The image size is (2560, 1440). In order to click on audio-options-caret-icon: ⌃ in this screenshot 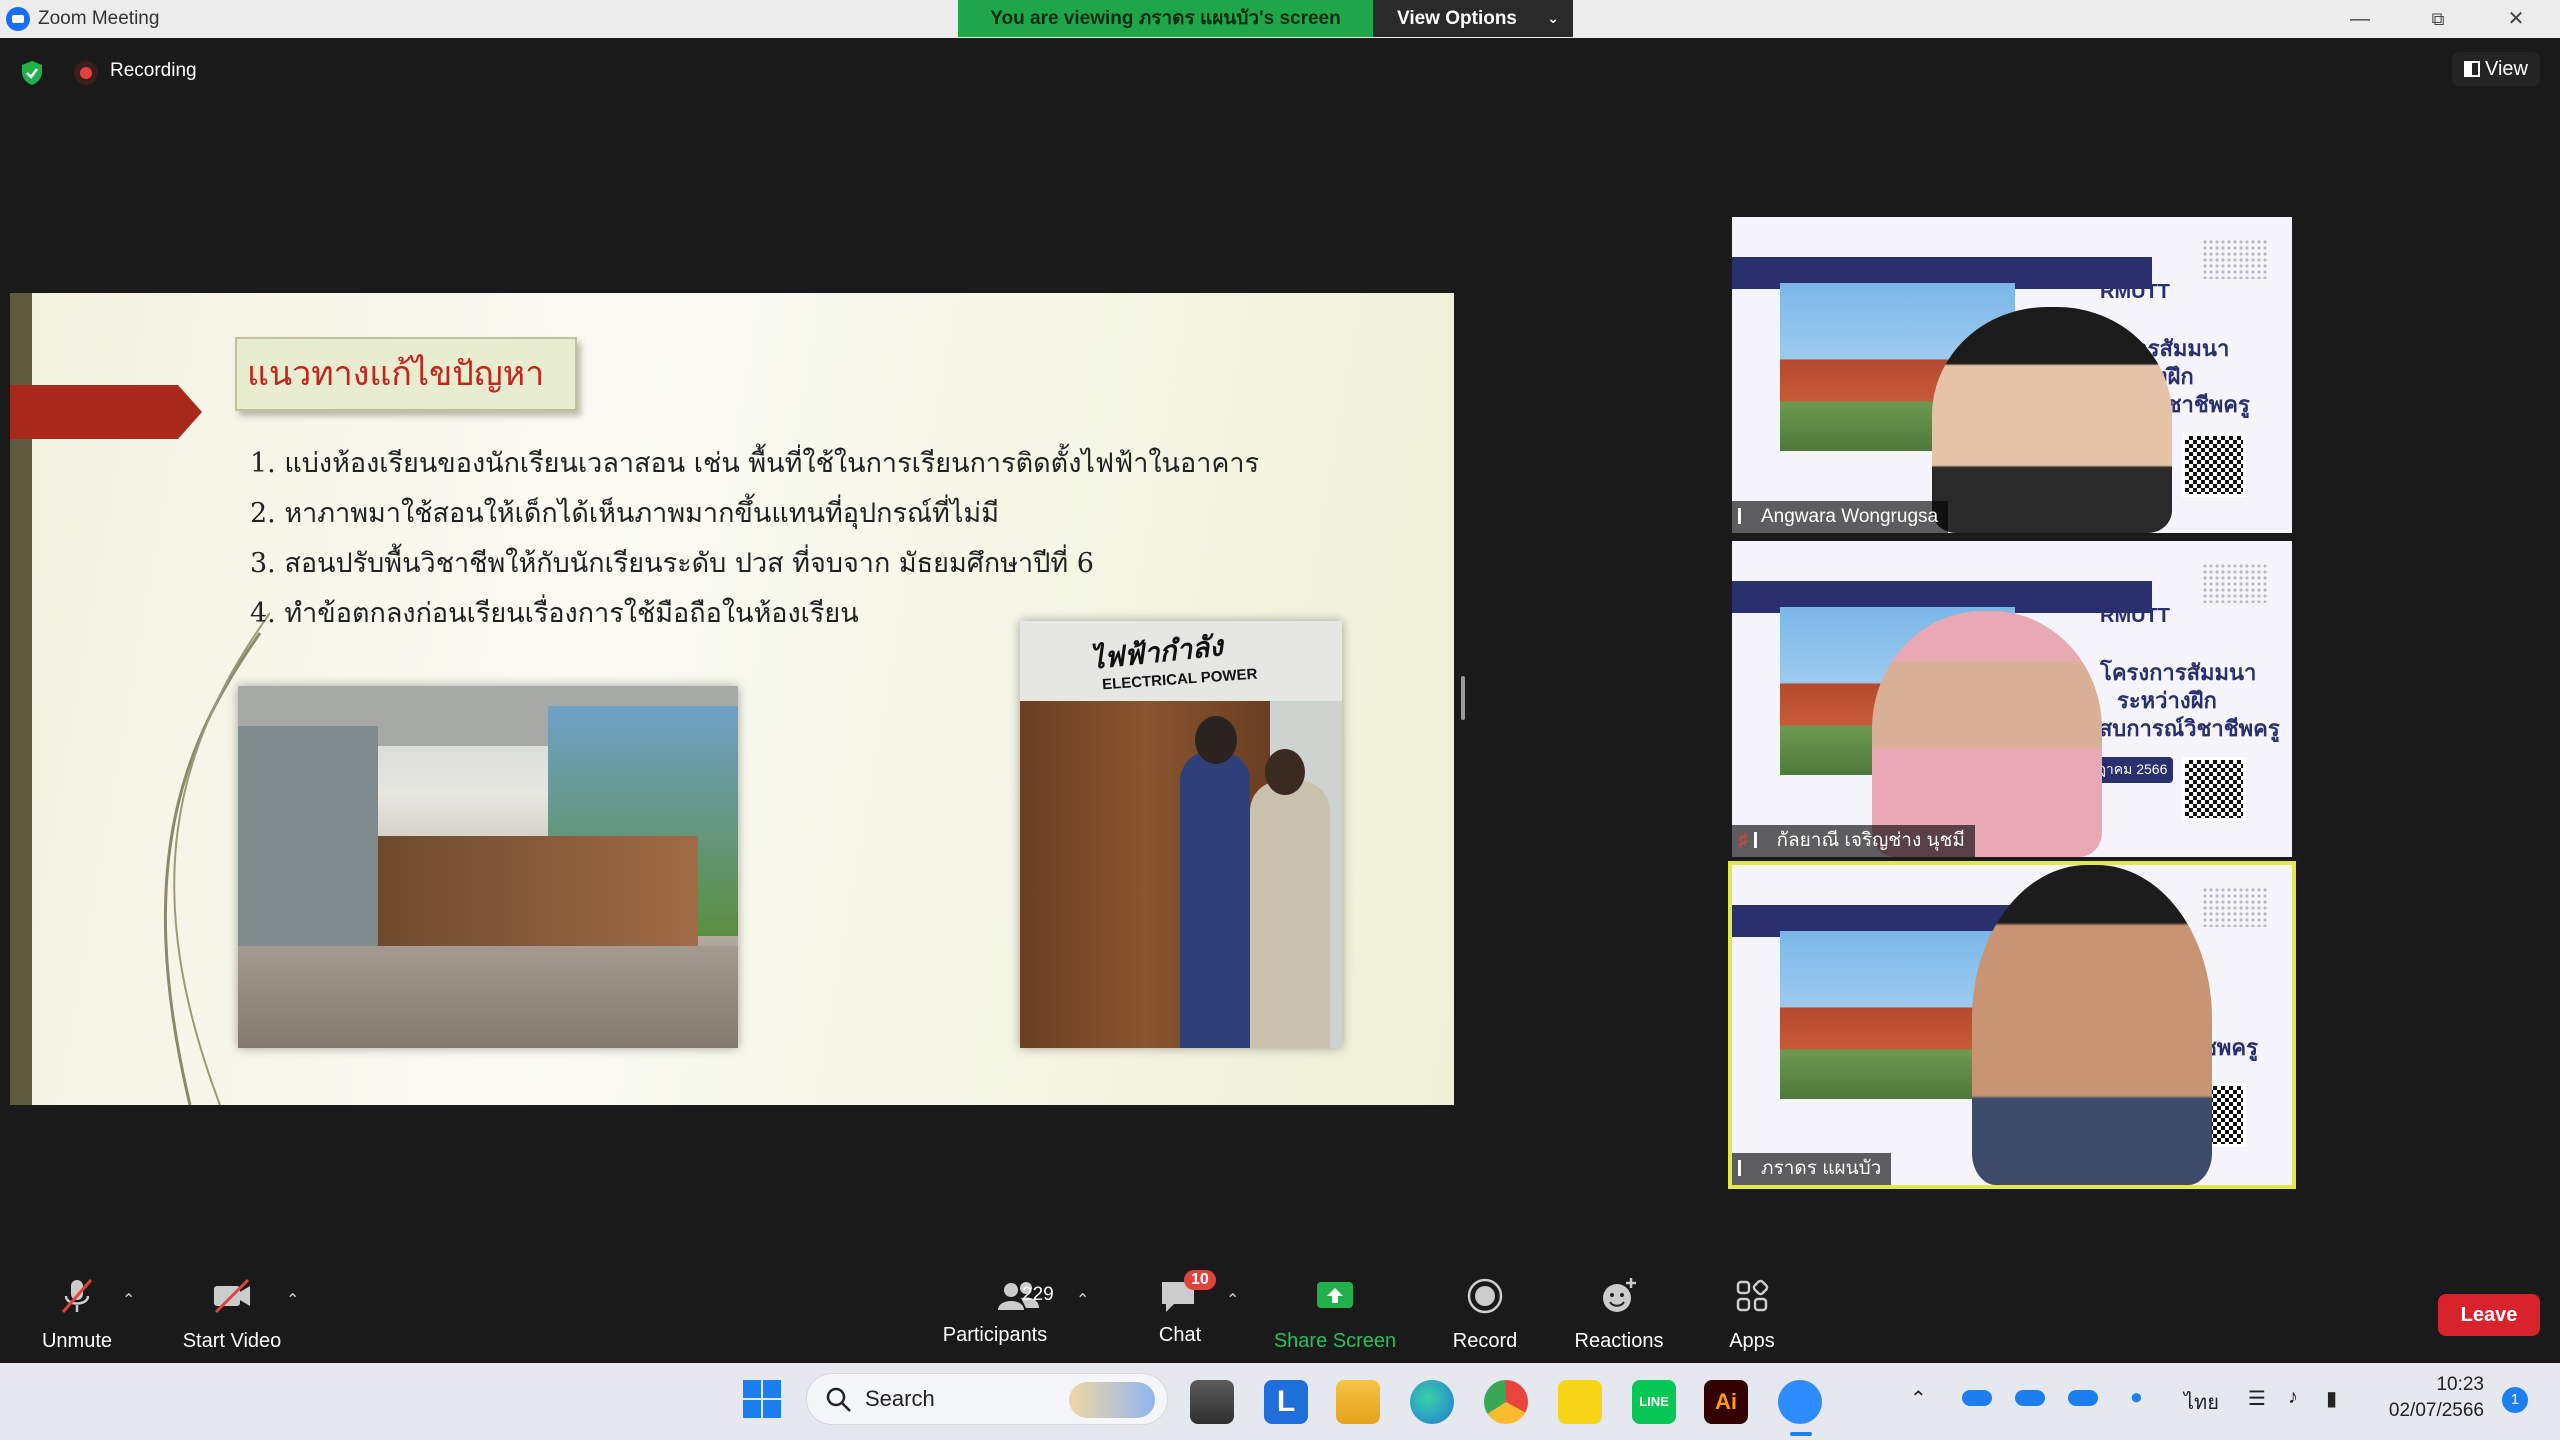, I will do `click(128, 1300)`.